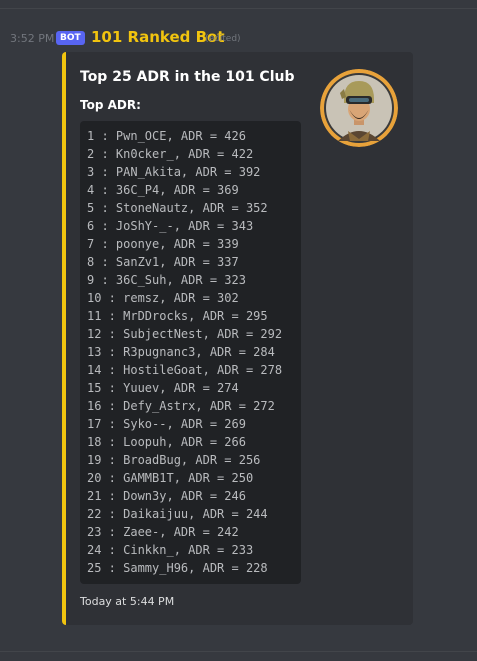  Describe the element at coordinates (166, 496) in the screenshot. I see `leaderboard-line: 21 : Down3y, ADR = 246` at that location.